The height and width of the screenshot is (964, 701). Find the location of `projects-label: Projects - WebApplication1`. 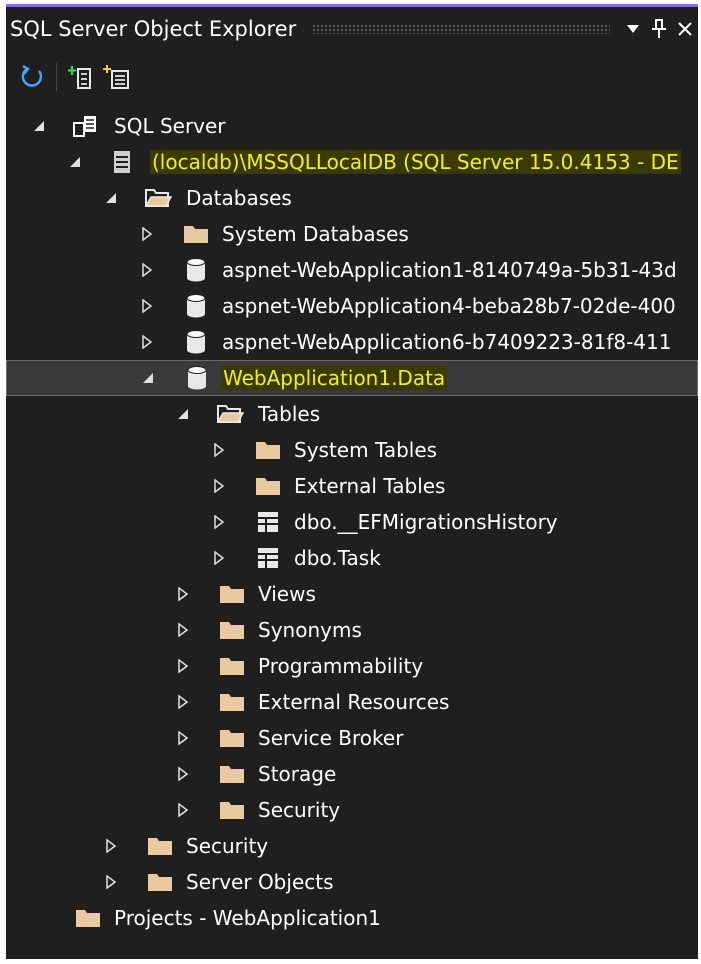

projects-label: Projects - WebApplication1 is located at coordinates (247, 918).